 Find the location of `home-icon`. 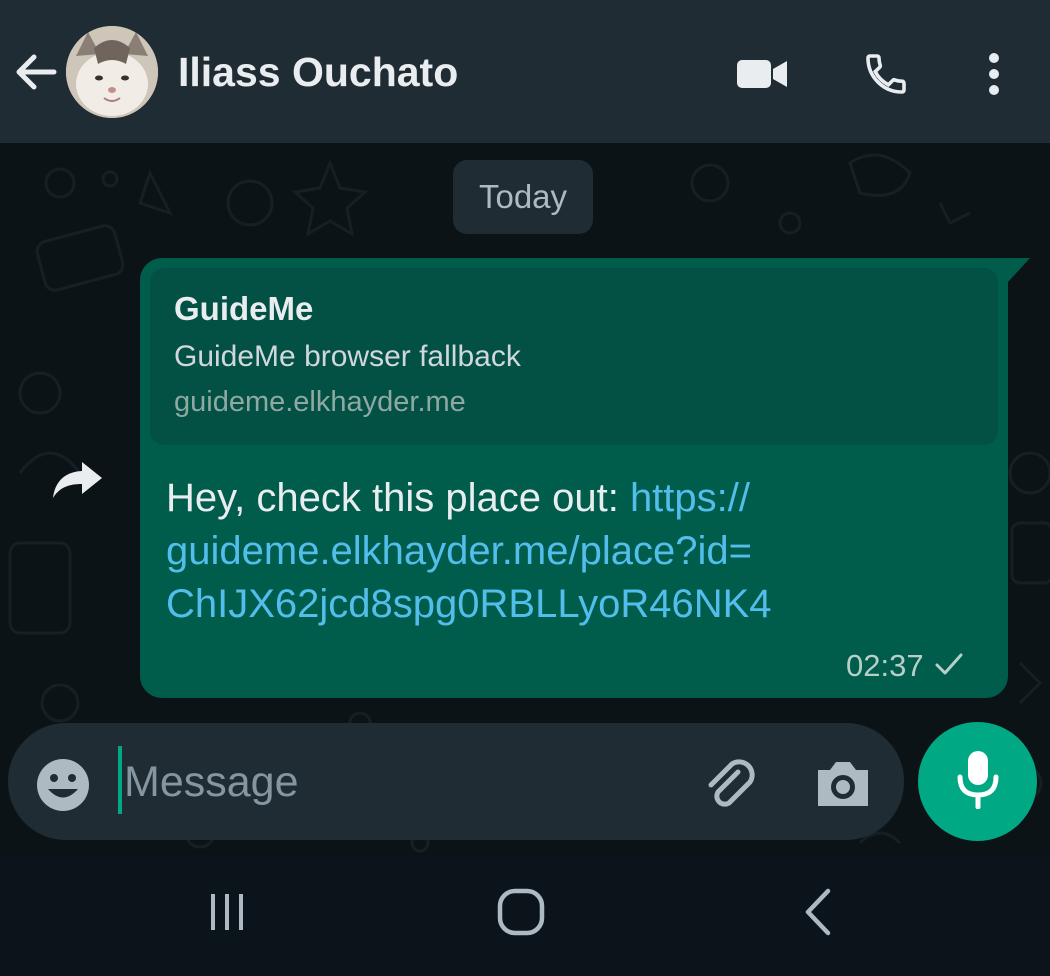

home-icon is located at coordinates (521, 912).